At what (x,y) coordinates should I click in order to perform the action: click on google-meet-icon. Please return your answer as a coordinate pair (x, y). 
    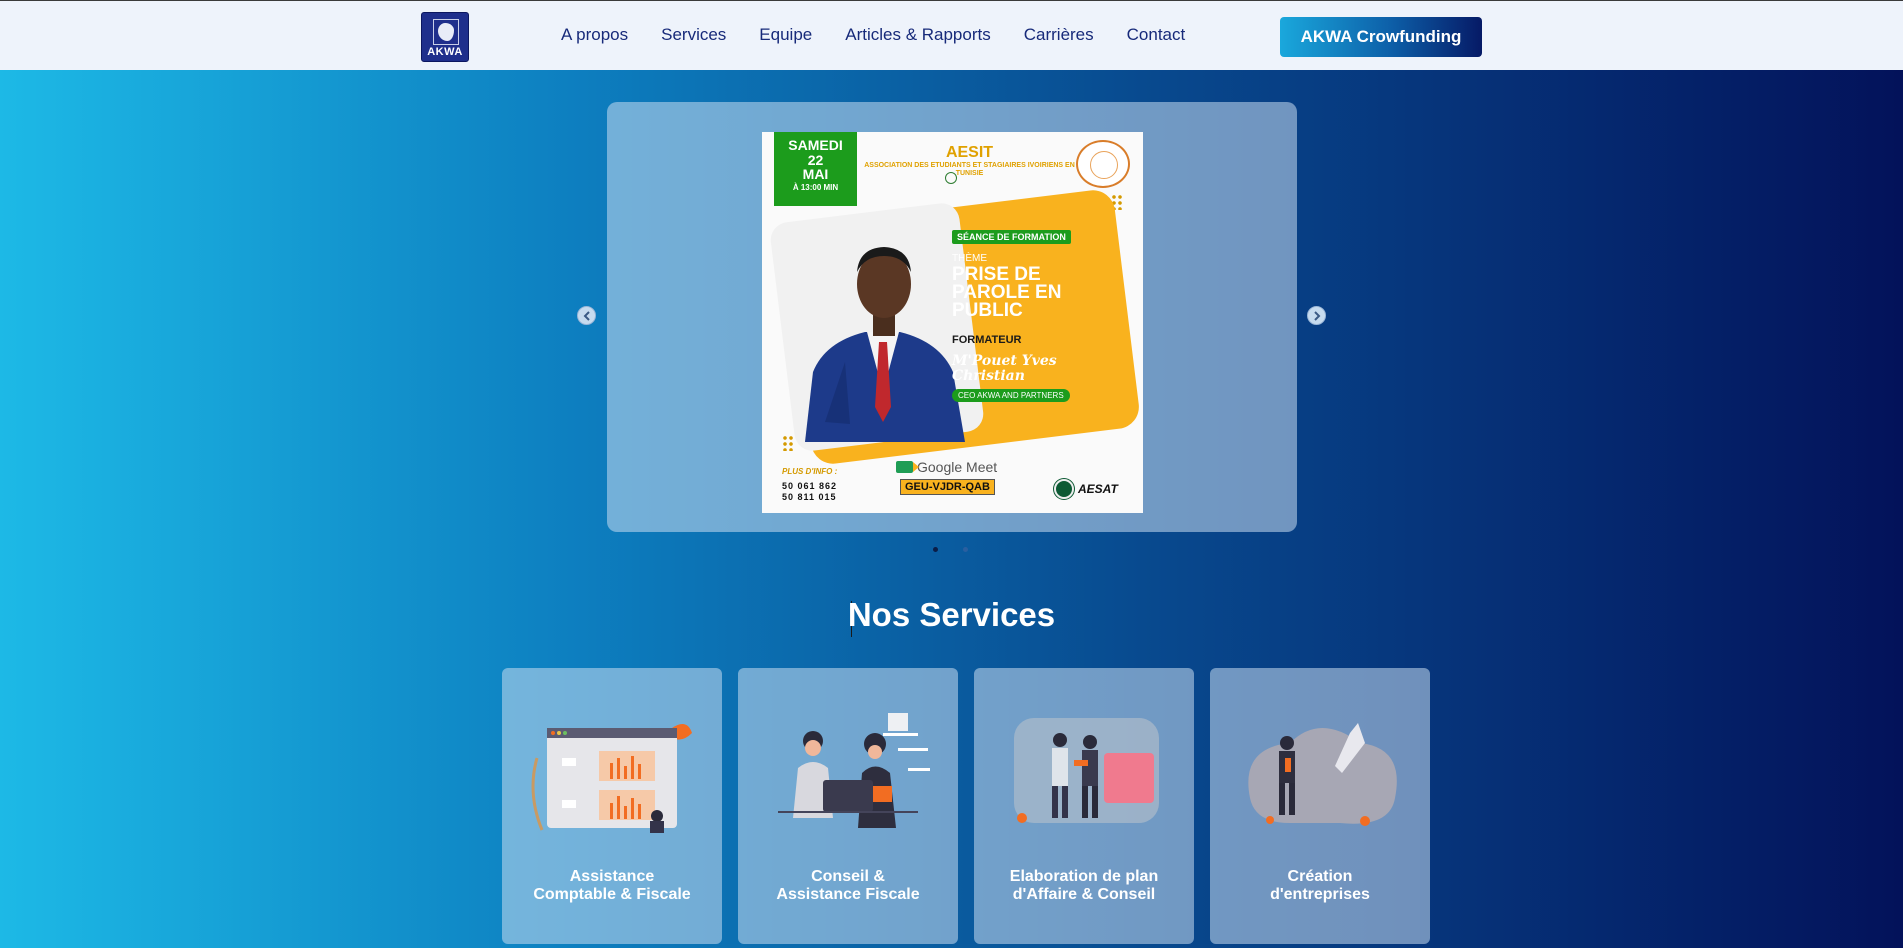
    Looking at the image, I should click on (907, 467).